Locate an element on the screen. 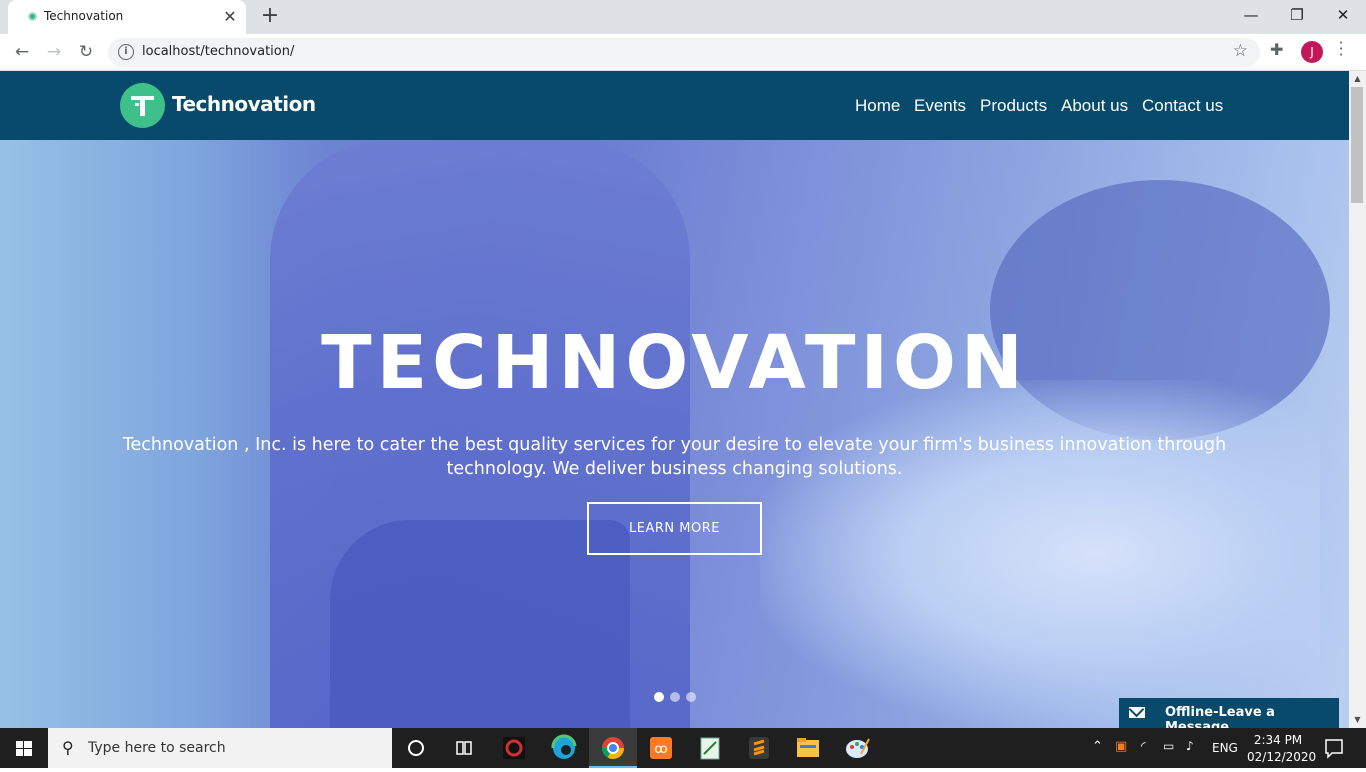 The height and width of the screenshot is (772, 1366). new-tab-icon: + is located at coordinates (270, 17).